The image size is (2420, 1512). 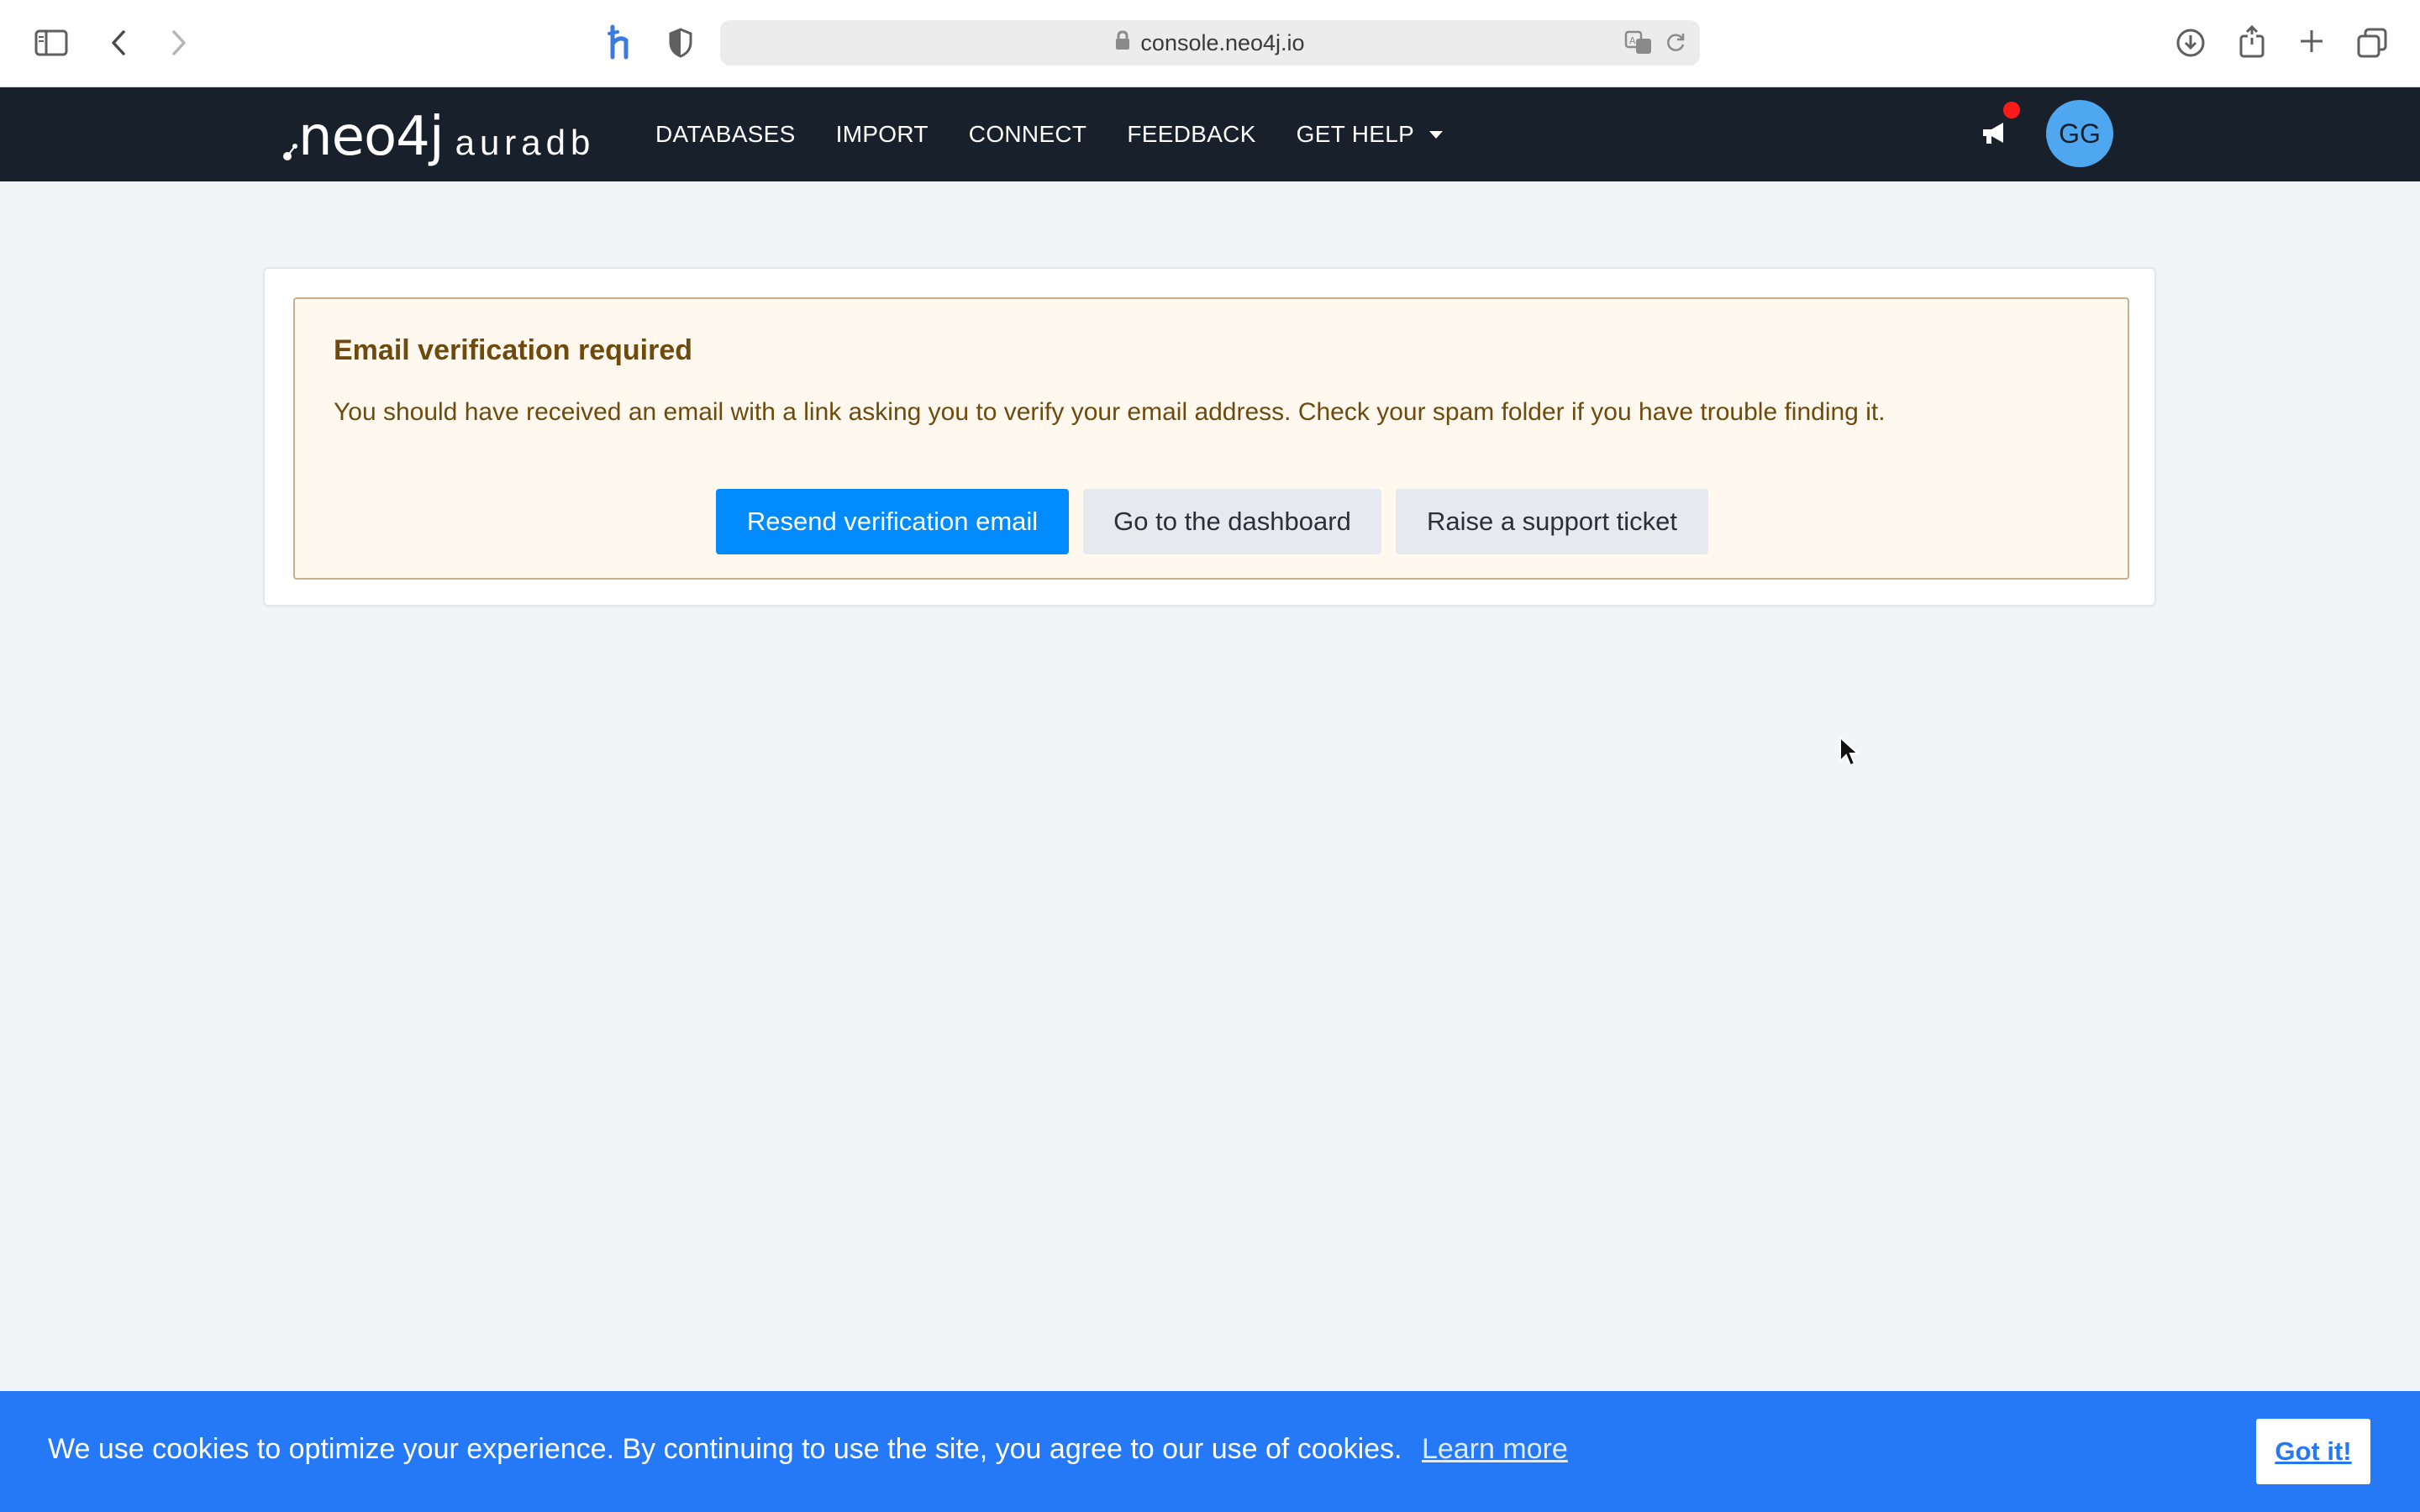 I want to click on back-icon, so click(x=118, y=43).